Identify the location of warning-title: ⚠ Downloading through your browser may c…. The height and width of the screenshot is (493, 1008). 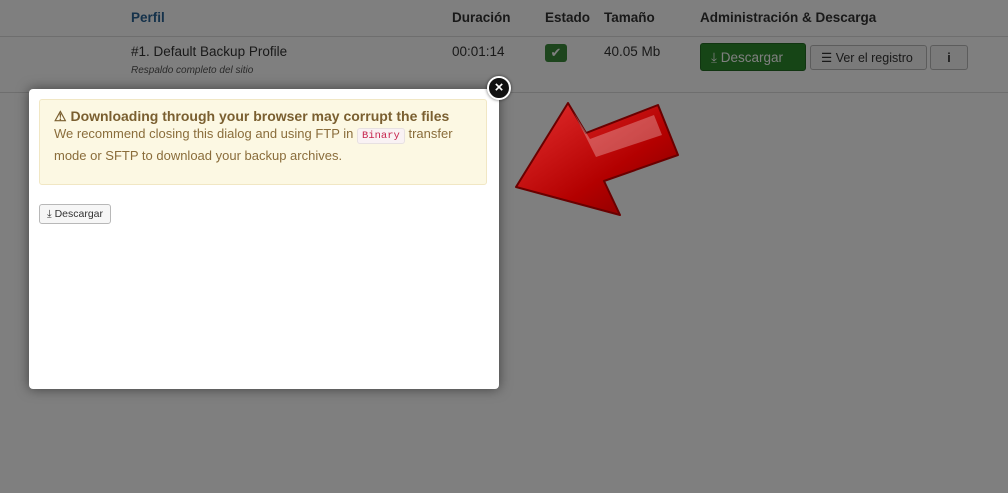
(263, 116).